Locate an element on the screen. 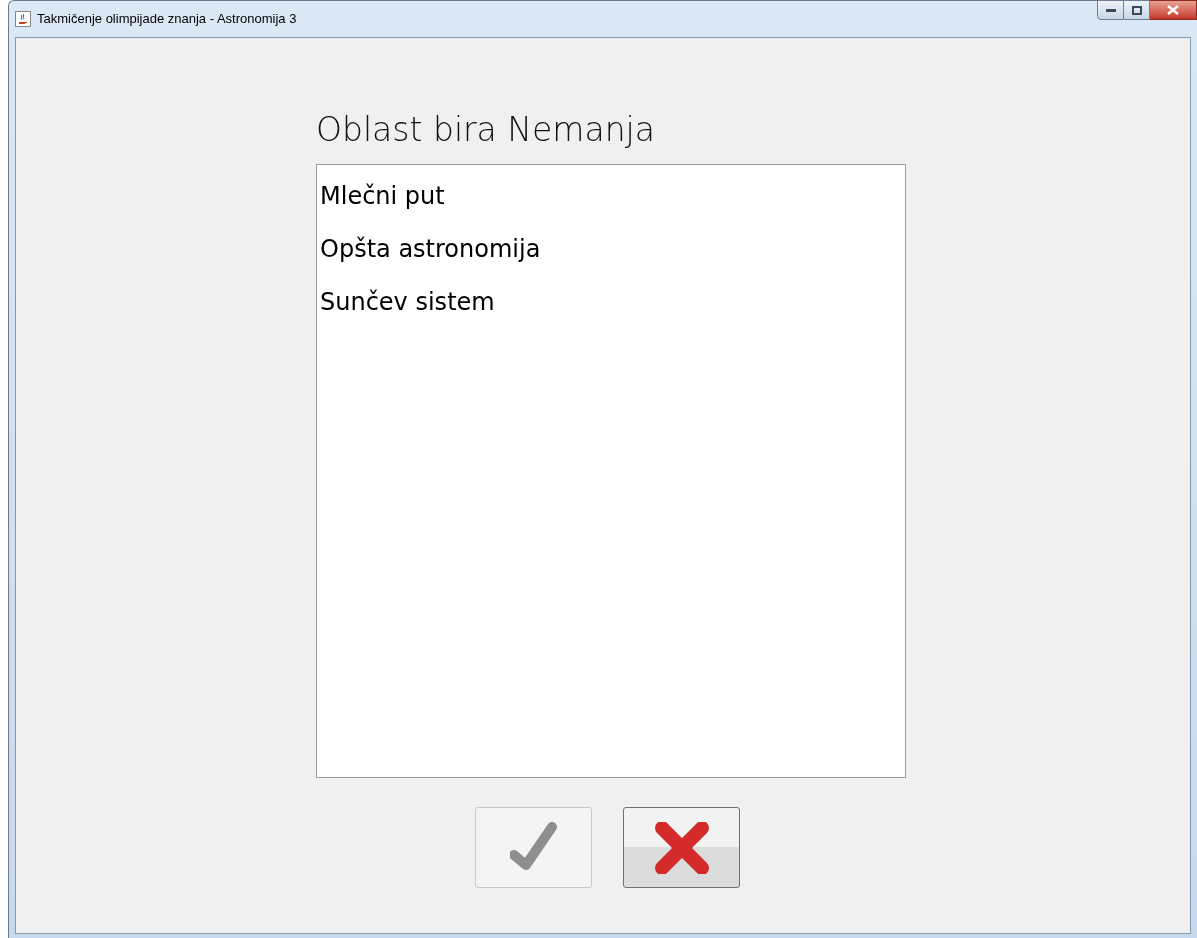 The height and width of the screenshot is (938, 1197). cross-icon is located at coordinates (681, 847).